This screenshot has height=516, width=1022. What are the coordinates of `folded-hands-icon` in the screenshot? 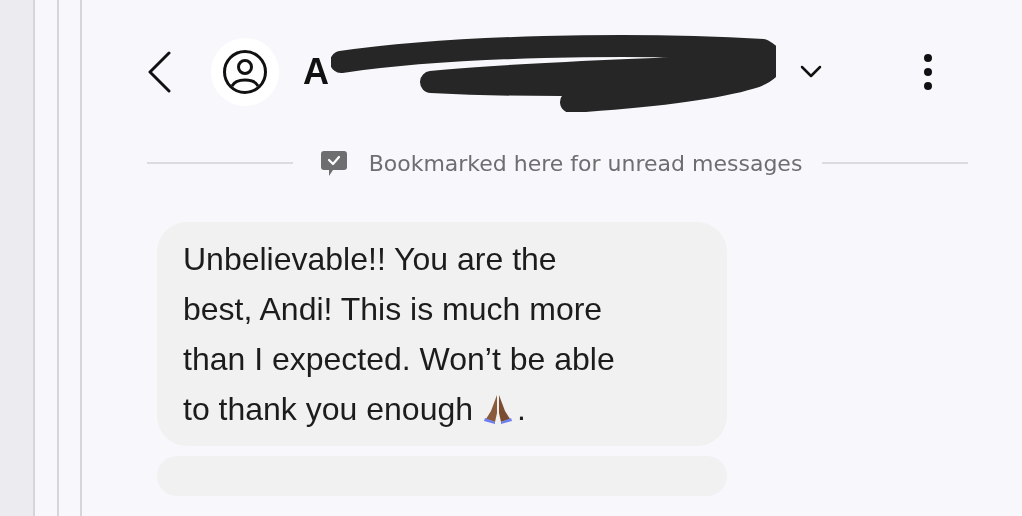 It's located at (498, 409).